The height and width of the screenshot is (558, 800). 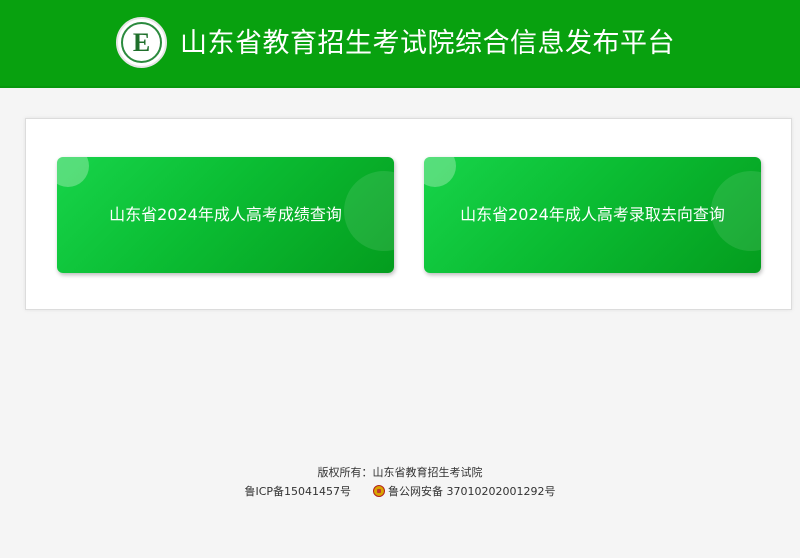 What do you see at coordinates (297, 491) in the screenshot?
I see `icp-link: 鲁ICP备15041457号` at bounding box center [297, 491].